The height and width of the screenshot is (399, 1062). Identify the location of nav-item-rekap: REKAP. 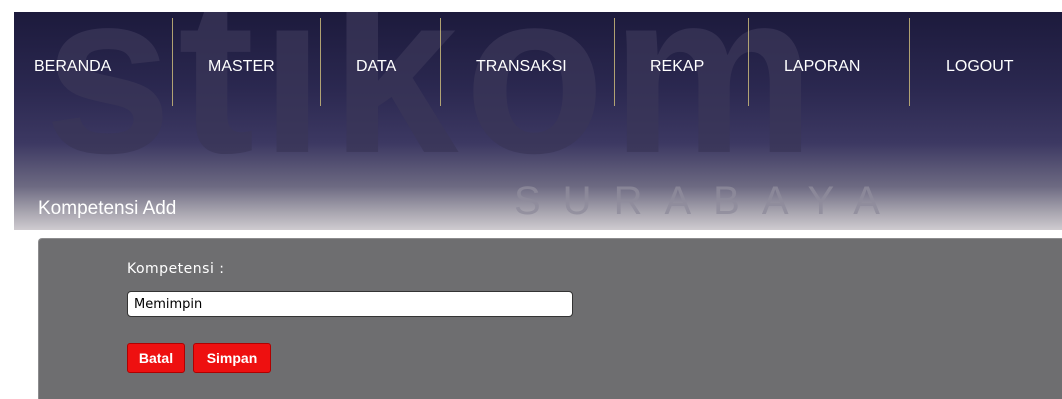
(677, 67).